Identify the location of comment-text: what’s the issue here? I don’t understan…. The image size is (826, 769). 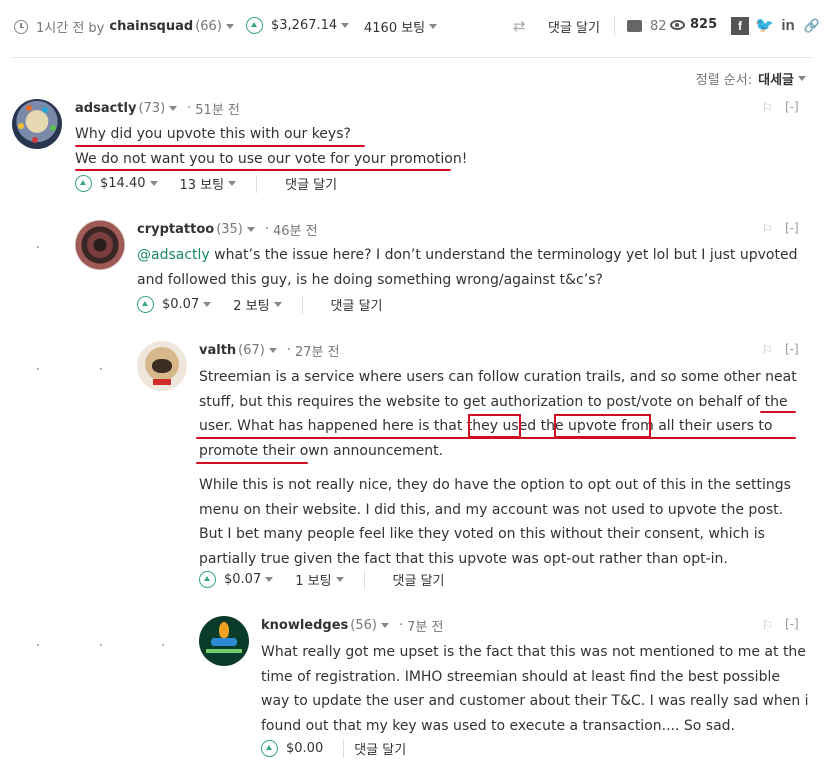
(467, 267).